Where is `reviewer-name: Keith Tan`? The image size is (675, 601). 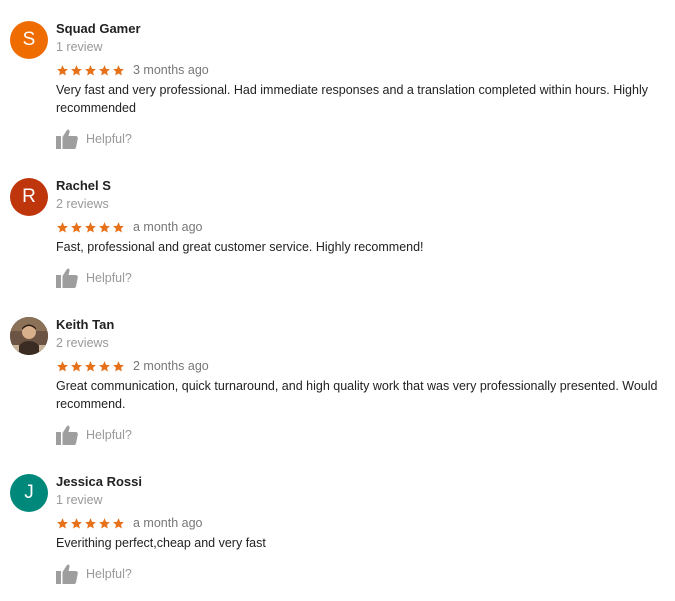
reviewer-name: Keith Tan is located at coordinates (85, 325).